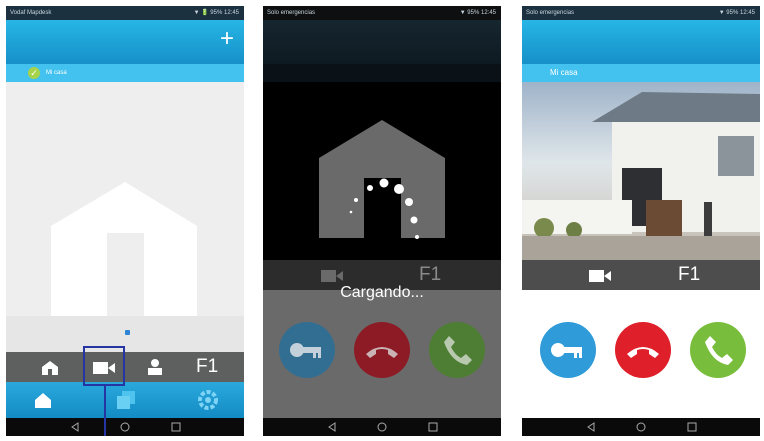 The height and width of the screenshot is (441, 764). Describe the element at coordinates (125, 42) in the screenshot. I see `app-header: +` at that location.